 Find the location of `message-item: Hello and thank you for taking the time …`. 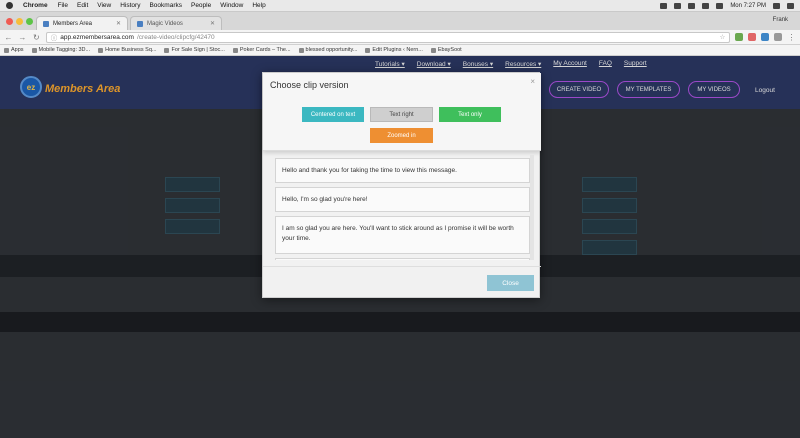

message-item: Hello and thank you for taking the time … is located at coordinates (402, 170).